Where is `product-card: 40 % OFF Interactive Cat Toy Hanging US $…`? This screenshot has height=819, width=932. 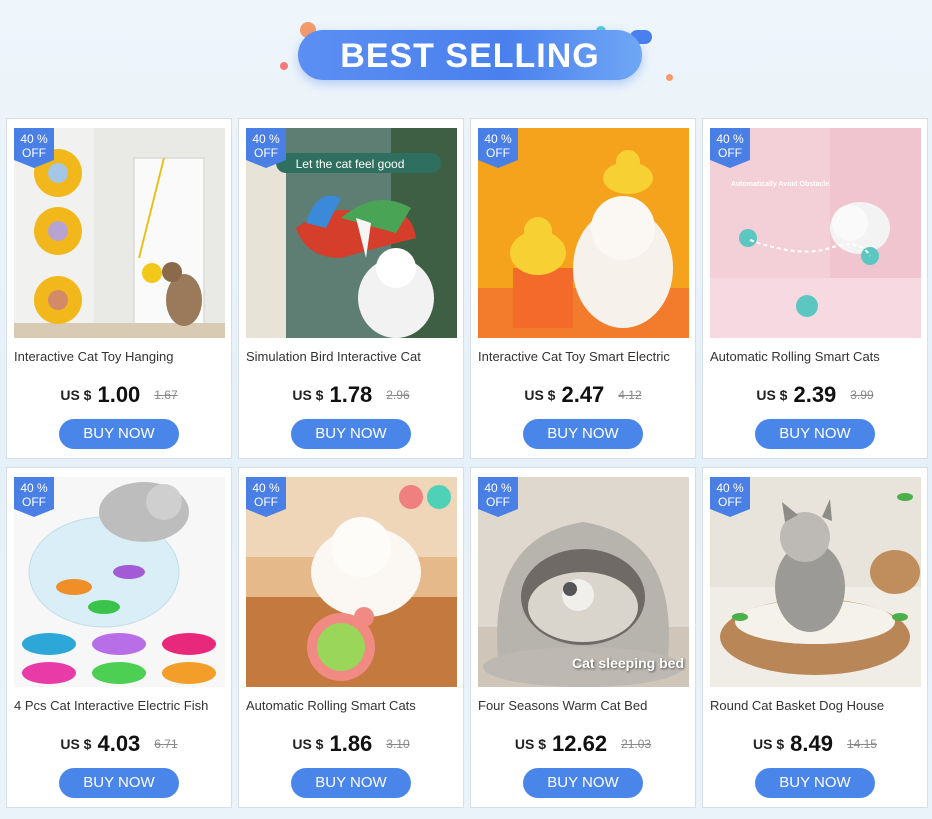
product-card: 40 % OFF Interactive Cat Toy Hanging US $… is located at coordinates (119, 288).